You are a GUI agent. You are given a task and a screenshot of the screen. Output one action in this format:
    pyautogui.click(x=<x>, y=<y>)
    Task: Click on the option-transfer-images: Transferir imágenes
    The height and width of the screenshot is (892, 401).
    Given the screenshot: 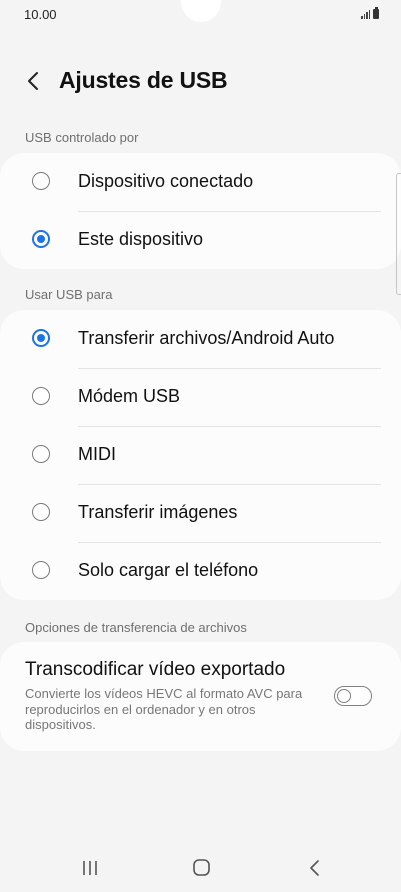 What is the action you would take?
    pyautogui.click(x=200, y=513)
    